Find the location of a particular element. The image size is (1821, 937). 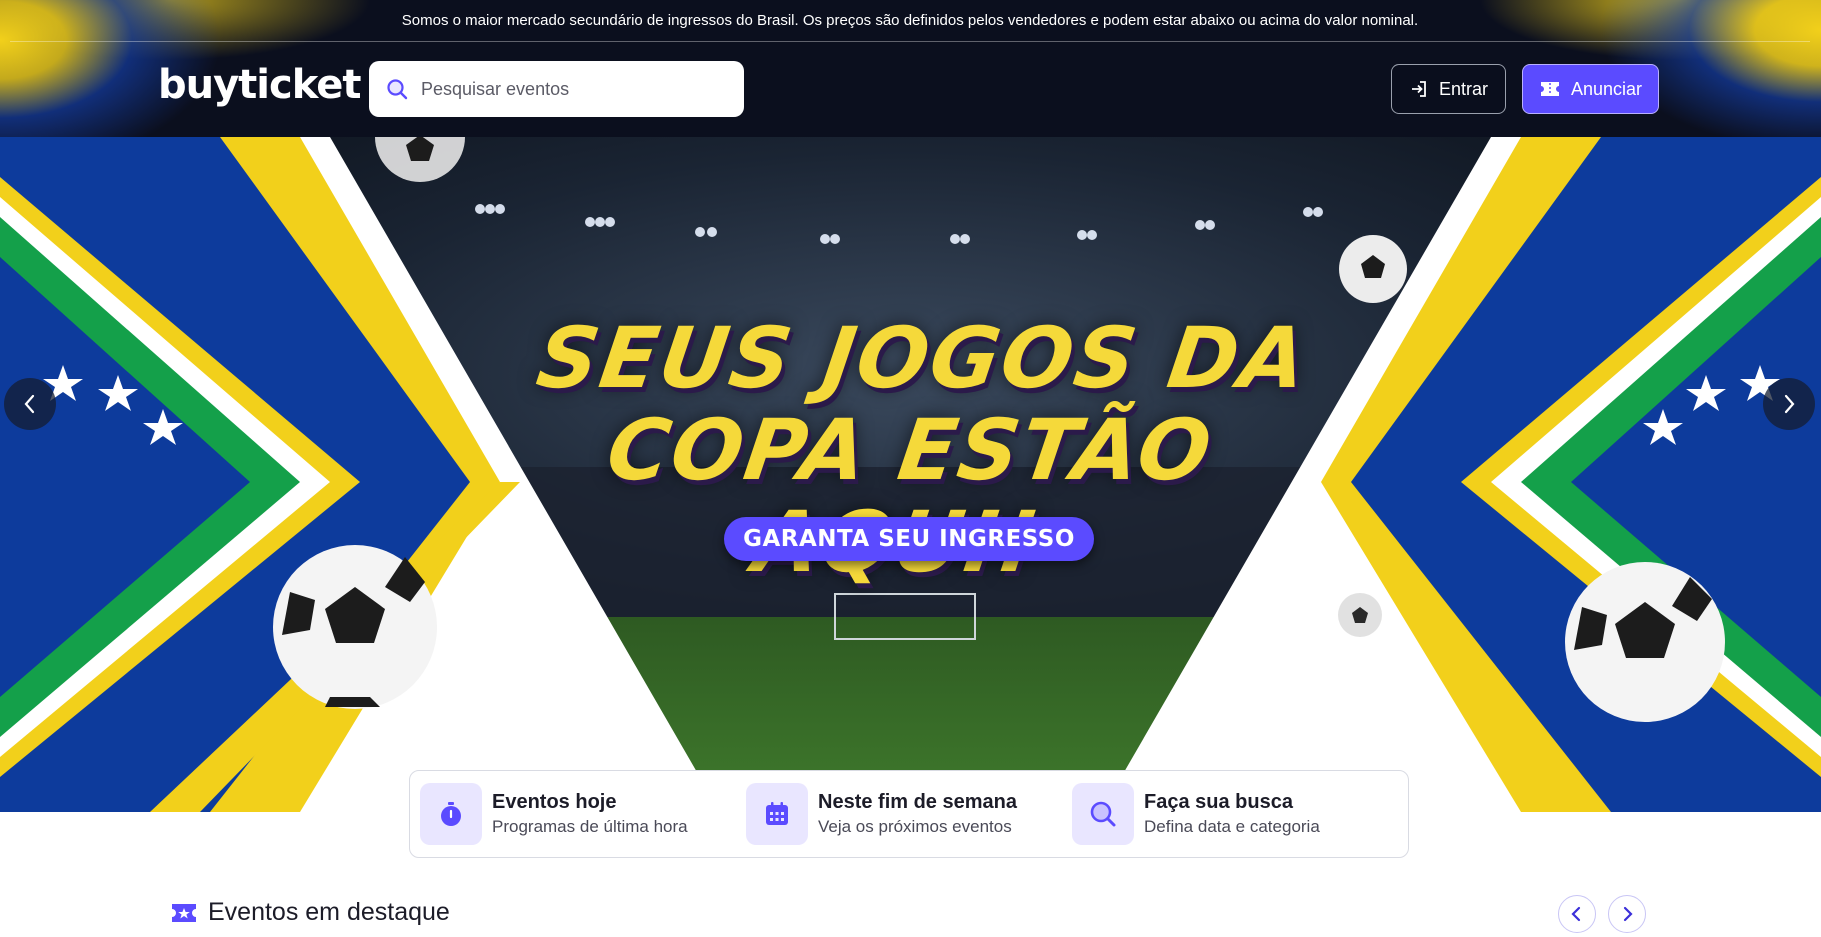

search-input is located at coordinates (576, 89).